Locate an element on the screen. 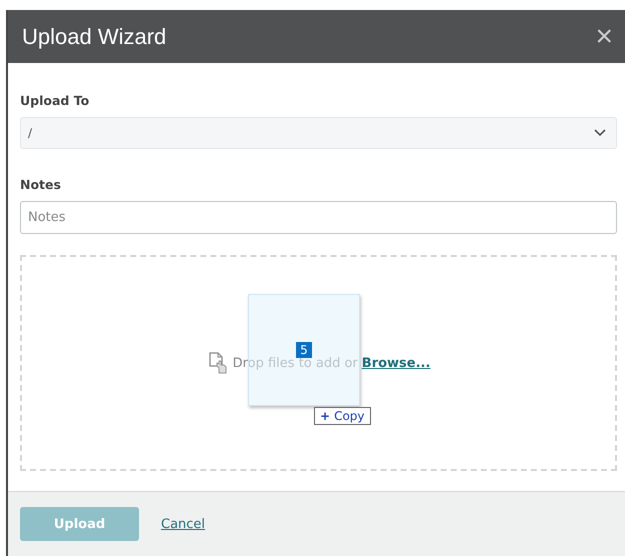 This screenshot has height=556, width=625. close-button: × is located at coordinates (604, 37).